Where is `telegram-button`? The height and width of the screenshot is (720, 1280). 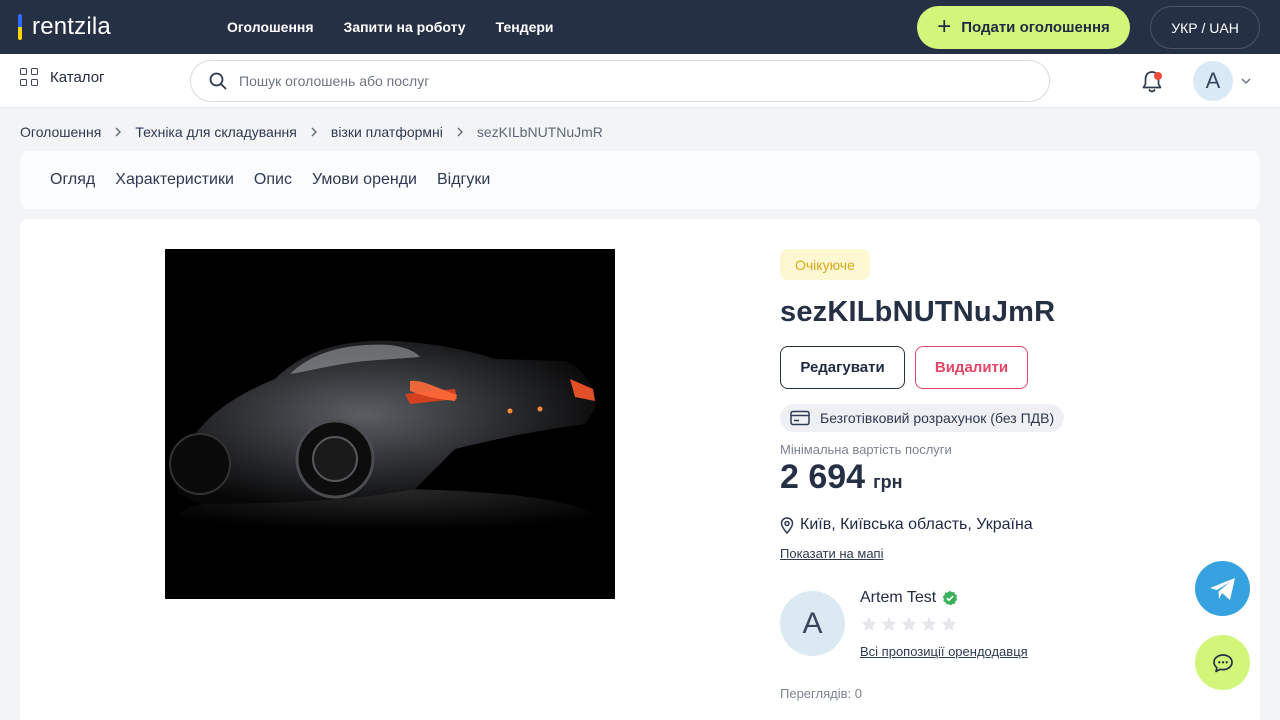 telegram-button is located at coordinates (1222, 588).